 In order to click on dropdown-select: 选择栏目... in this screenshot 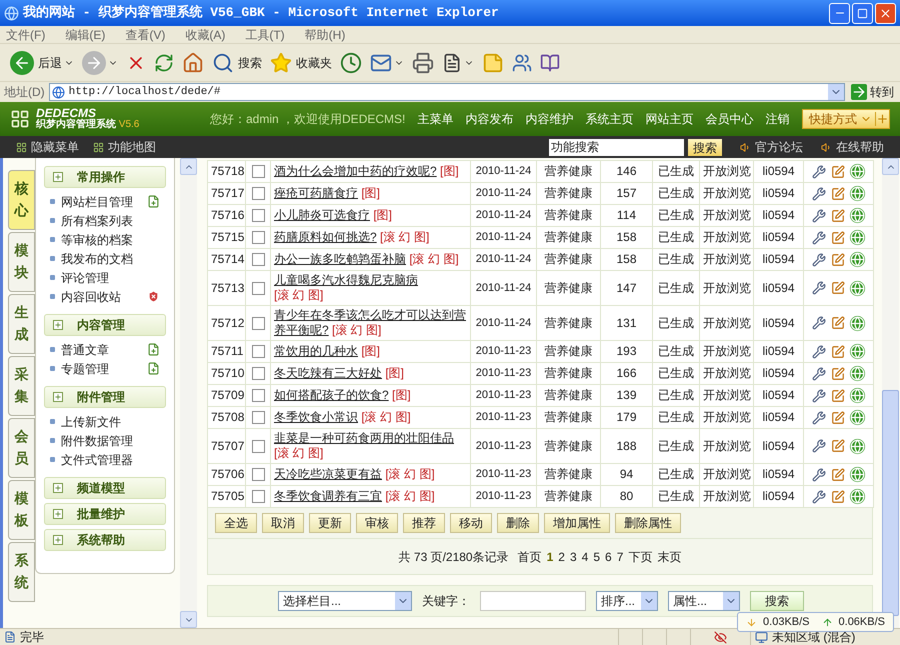, I will do `click(345, 601)`.